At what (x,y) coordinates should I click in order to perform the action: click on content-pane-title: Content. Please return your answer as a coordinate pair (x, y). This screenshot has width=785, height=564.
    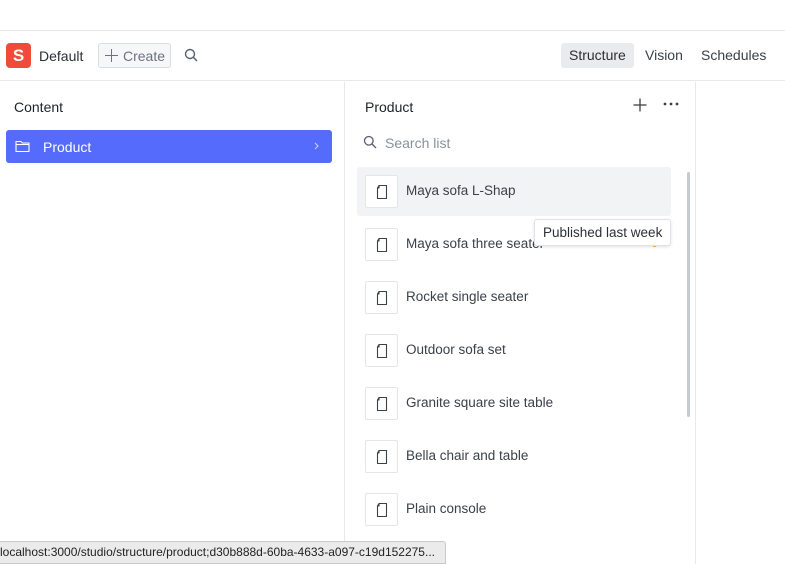
    Looking at the image, I should click on (39, 107).